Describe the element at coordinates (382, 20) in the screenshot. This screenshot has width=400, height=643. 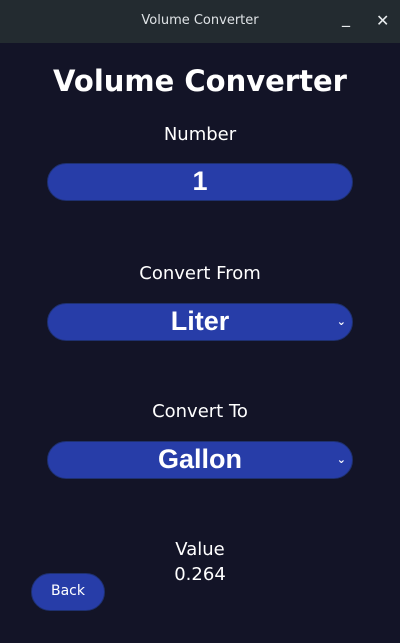
I see `close-icon: ✕` at that location.